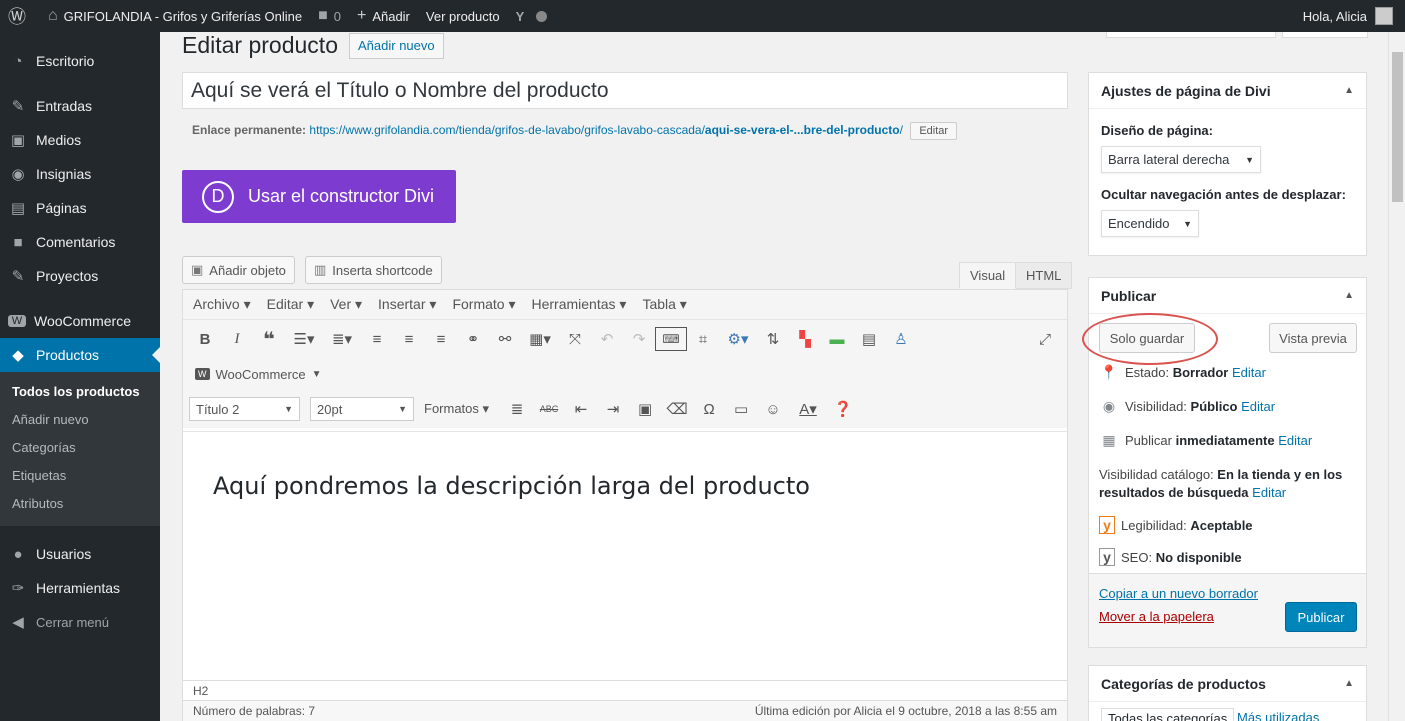 The height and width of the screenshot is (721, 1405). I want to click on horizontal-line-icon: ▭, so click(741, 409).